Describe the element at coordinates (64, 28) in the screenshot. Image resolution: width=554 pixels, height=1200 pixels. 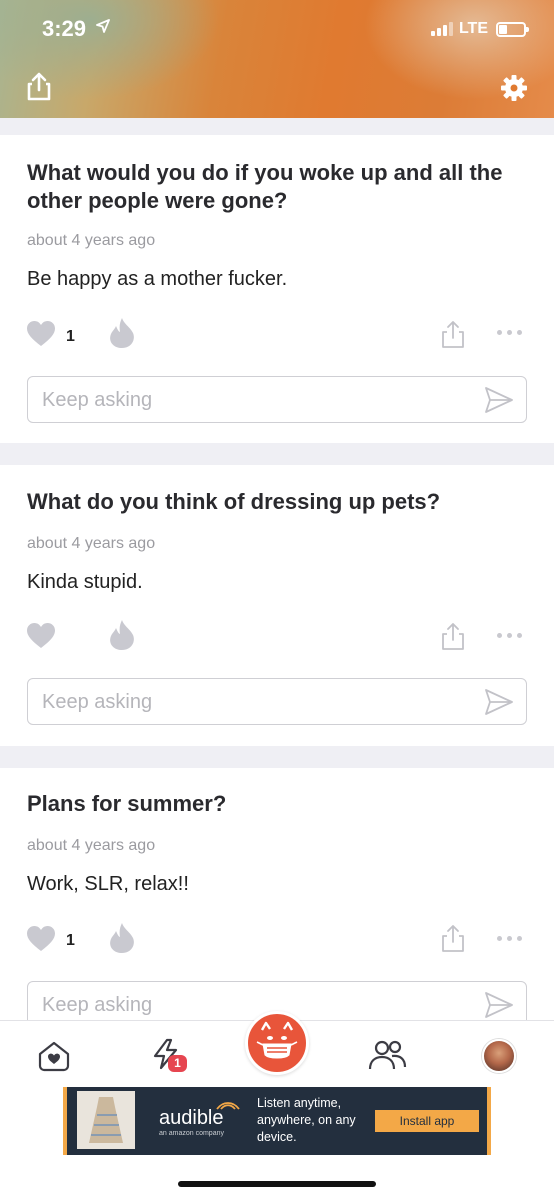
I see `status-time: 3:29` at that location.